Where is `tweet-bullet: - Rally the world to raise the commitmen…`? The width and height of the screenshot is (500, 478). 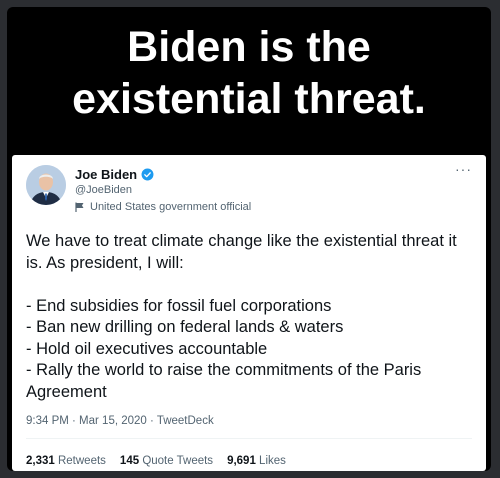
tweet-bullet: - Rally the world to raise the commitmen… is located at coordinates (224, 381).